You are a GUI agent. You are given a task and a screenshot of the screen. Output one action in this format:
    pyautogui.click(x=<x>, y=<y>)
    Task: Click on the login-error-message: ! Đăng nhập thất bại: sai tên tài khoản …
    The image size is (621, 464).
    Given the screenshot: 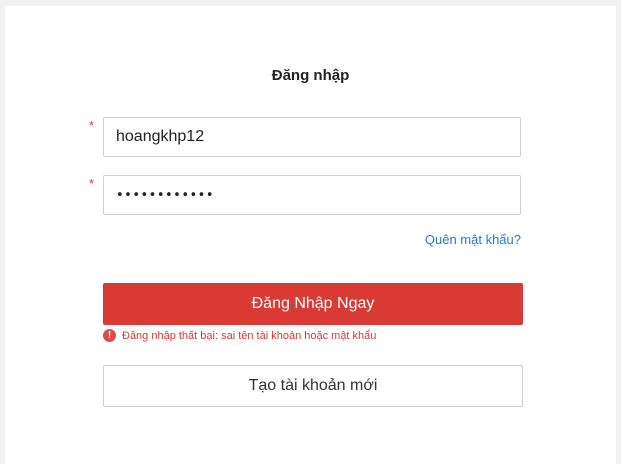 What is the action you would take?
    pyautogui.click(x=239, y=335)
    